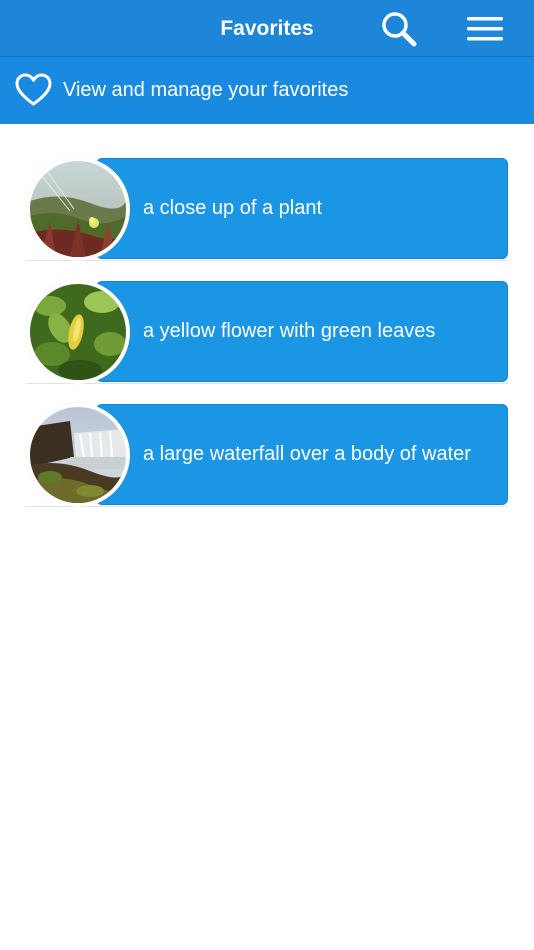  I want to click on hamburger-menu-icon, so click(485, 29).